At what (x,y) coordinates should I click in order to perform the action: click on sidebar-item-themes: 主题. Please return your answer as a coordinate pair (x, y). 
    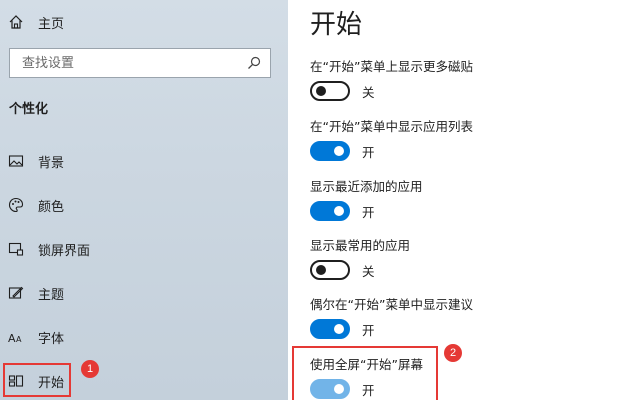
    Looking at the image, I should click on (144, 293).